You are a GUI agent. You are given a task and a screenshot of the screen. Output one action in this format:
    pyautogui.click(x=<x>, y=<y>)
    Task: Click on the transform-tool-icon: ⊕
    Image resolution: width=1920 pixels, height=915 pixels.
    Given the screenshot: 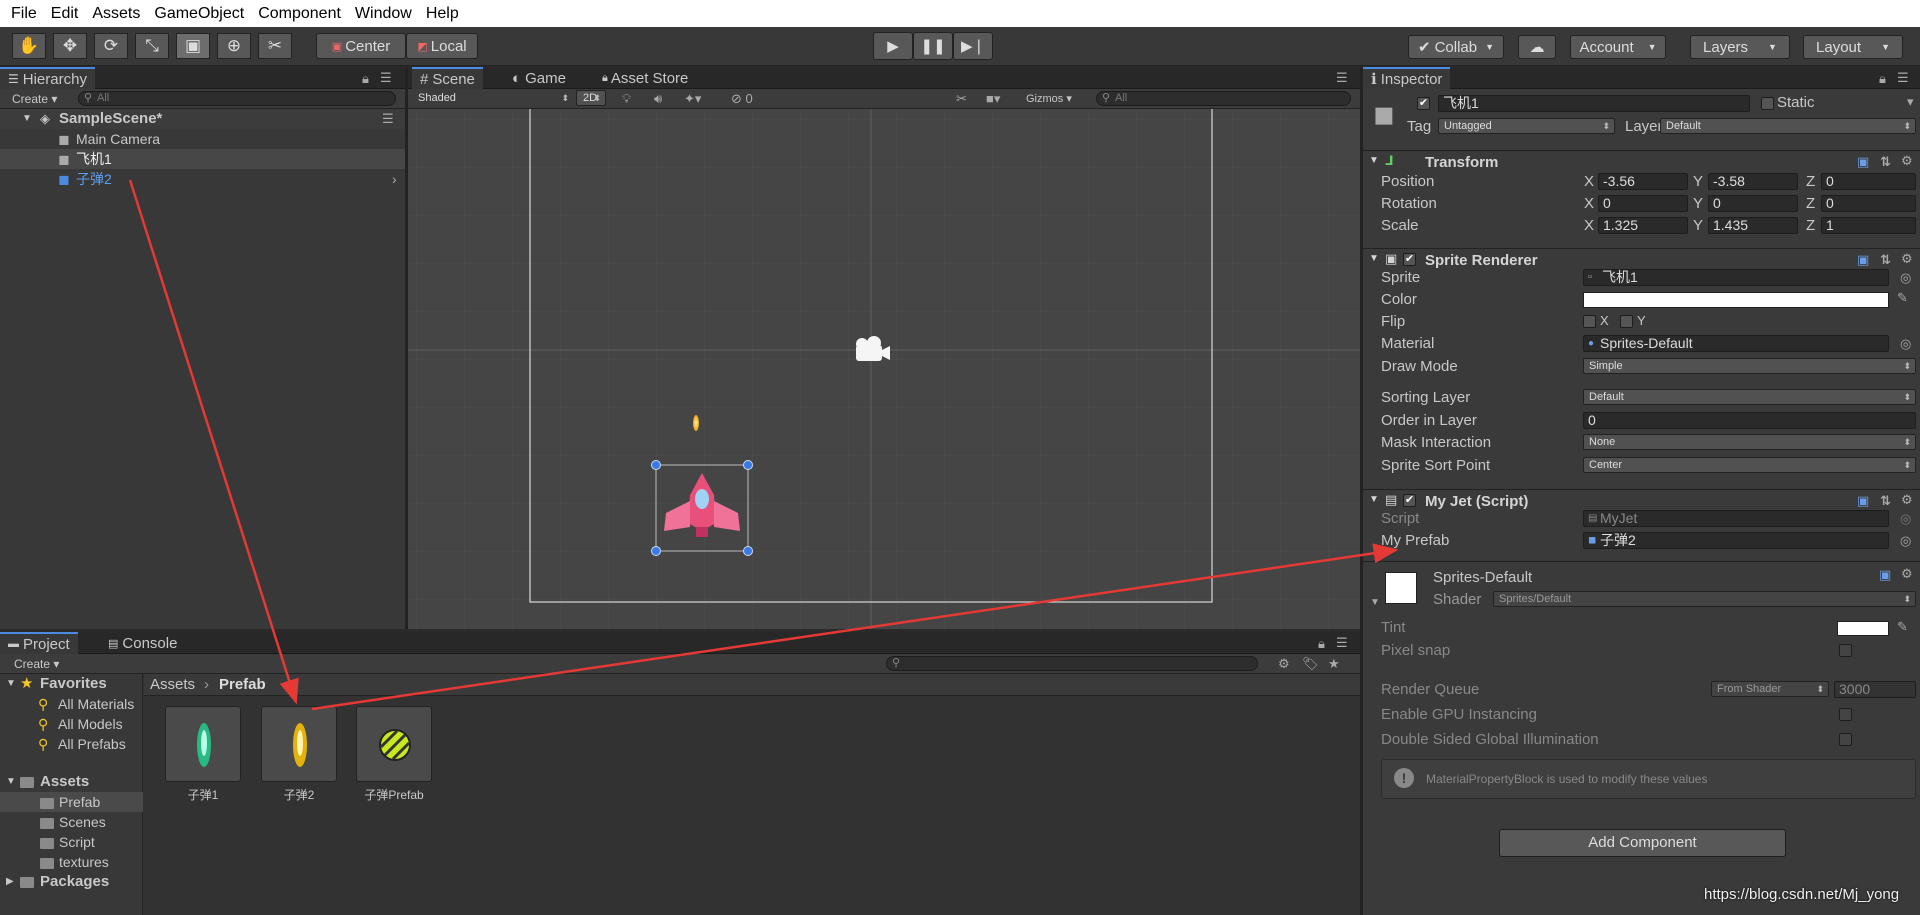 What is the action you would take?
    pyautogui.click(x=234, y=46)
    